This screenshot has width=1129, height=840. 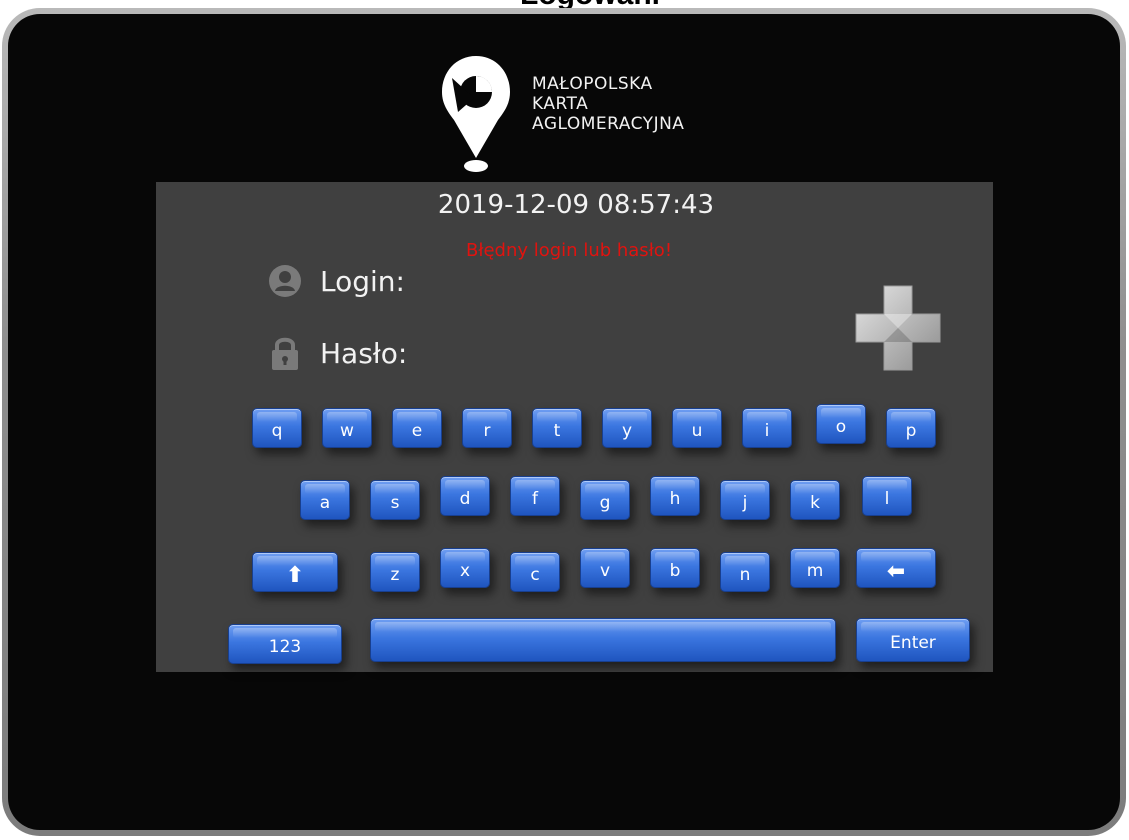 What do you see at coordinates (815, 503) in the screenshot?
I see `key-label: k` at bounding box center [815, 503].